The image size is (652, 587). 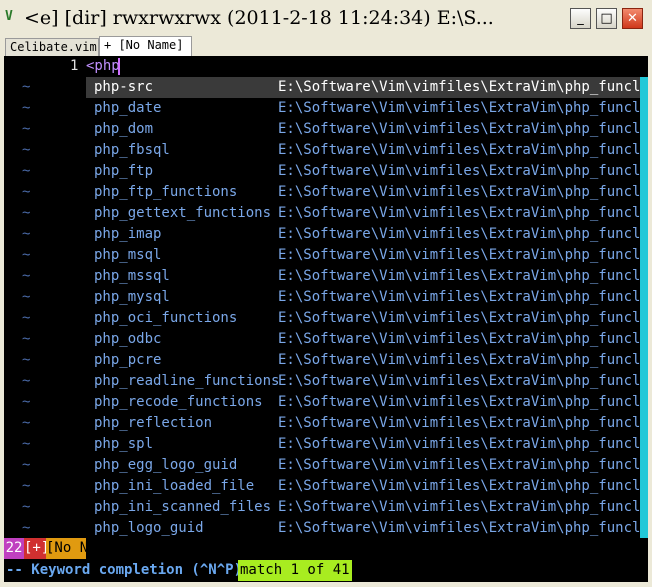 What do you see at coordinates (178, 402) in the screenshot?
I see `completion-word: php_recode_functions` at bounding box center [178, 402].